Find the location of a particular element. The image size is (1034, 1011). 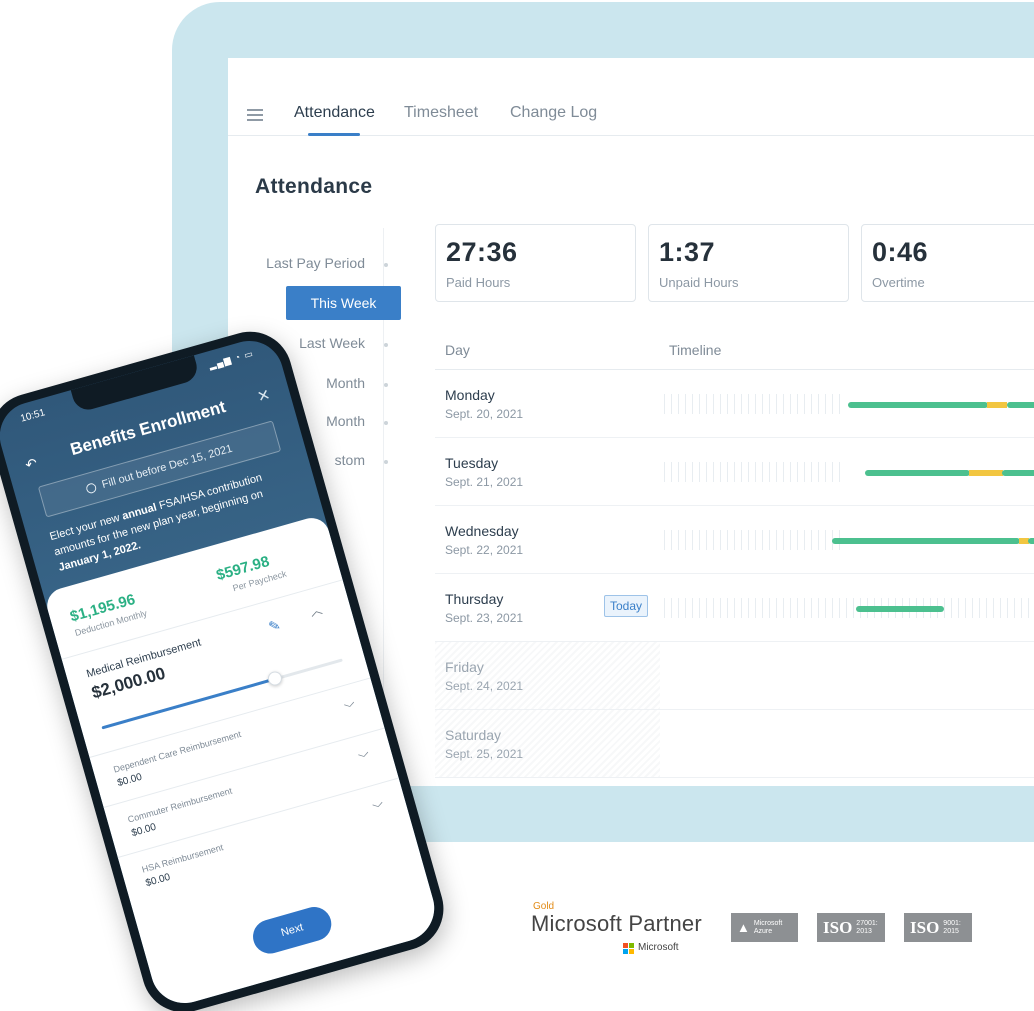

menu-icon is located at coordinates (255, 115).